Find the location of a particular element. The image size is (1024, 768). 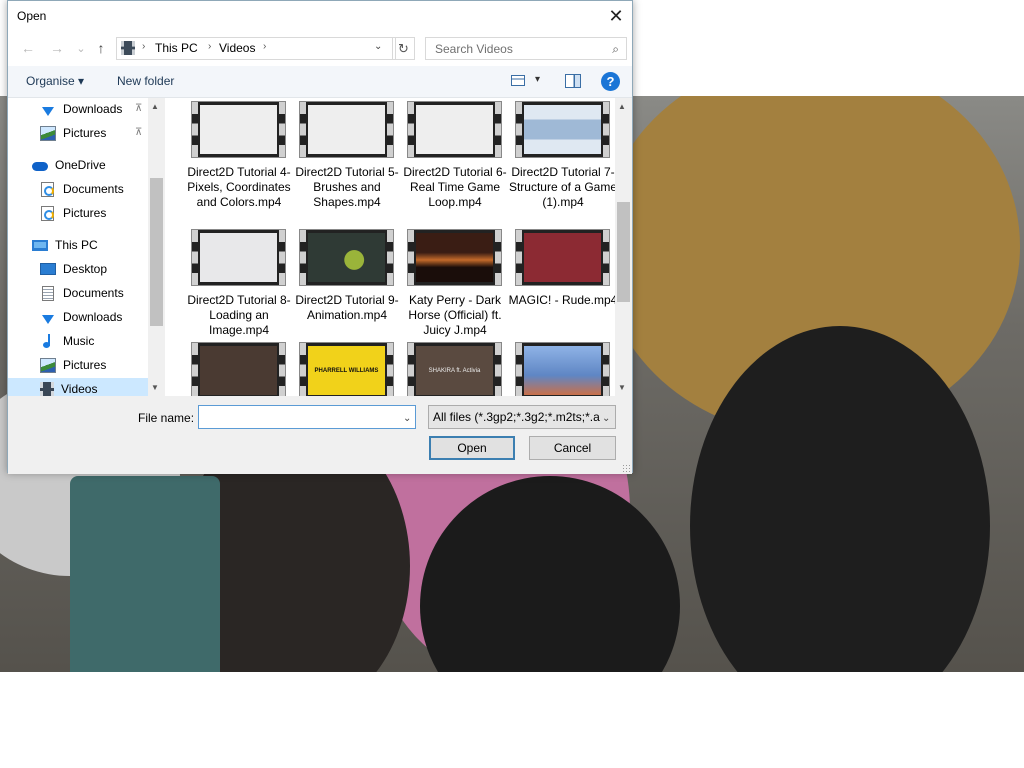

forward-button: → is located at coordinates (57, 48).